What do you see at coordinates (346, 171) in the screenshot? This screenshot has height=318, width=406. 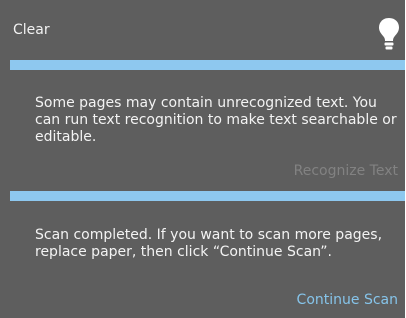 I see `recognize-text-link: Recognize Text` at bounding box center [346, 171].